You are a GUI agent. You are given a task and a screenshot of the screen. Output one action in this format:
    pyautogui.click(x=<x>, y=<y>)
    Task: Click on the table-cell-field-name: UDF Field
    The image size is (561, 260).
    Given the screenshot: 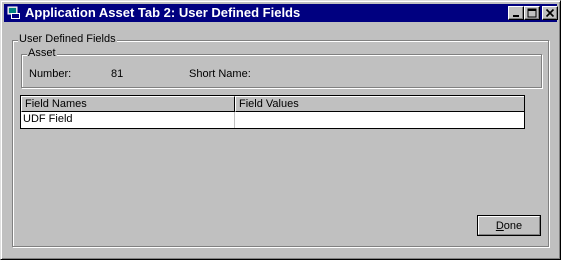 What is the action you would take?
    pyautogui.click(x=128, y=120)
    